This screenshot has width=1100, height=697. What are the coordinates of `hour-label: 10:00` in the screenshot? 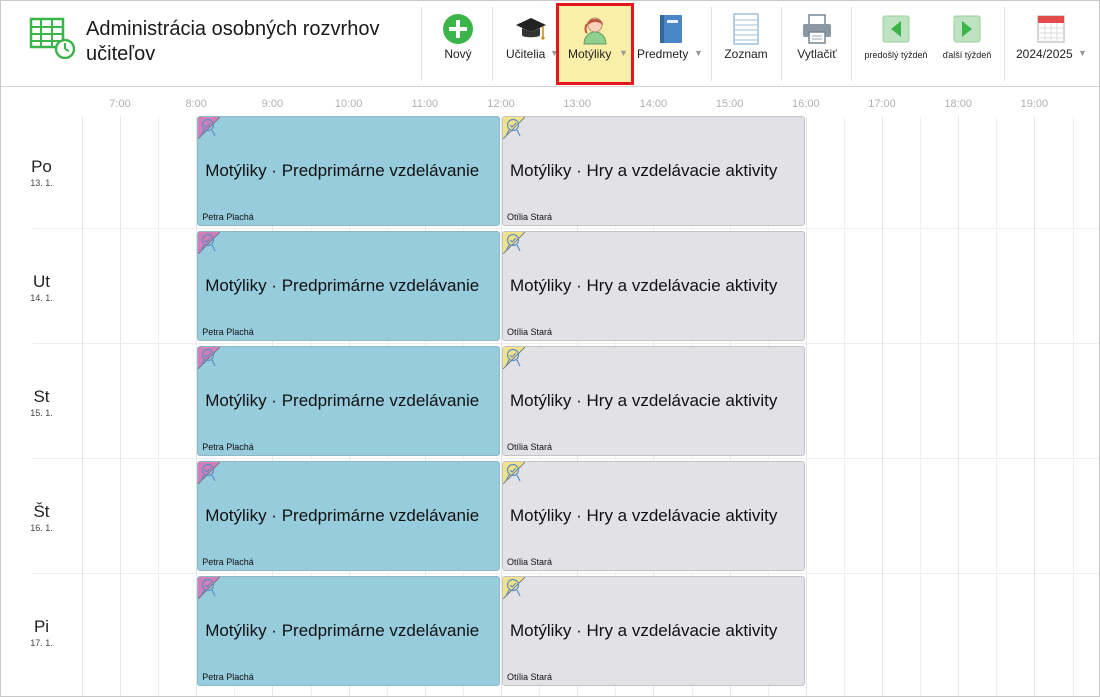 It's located at (348, 104).